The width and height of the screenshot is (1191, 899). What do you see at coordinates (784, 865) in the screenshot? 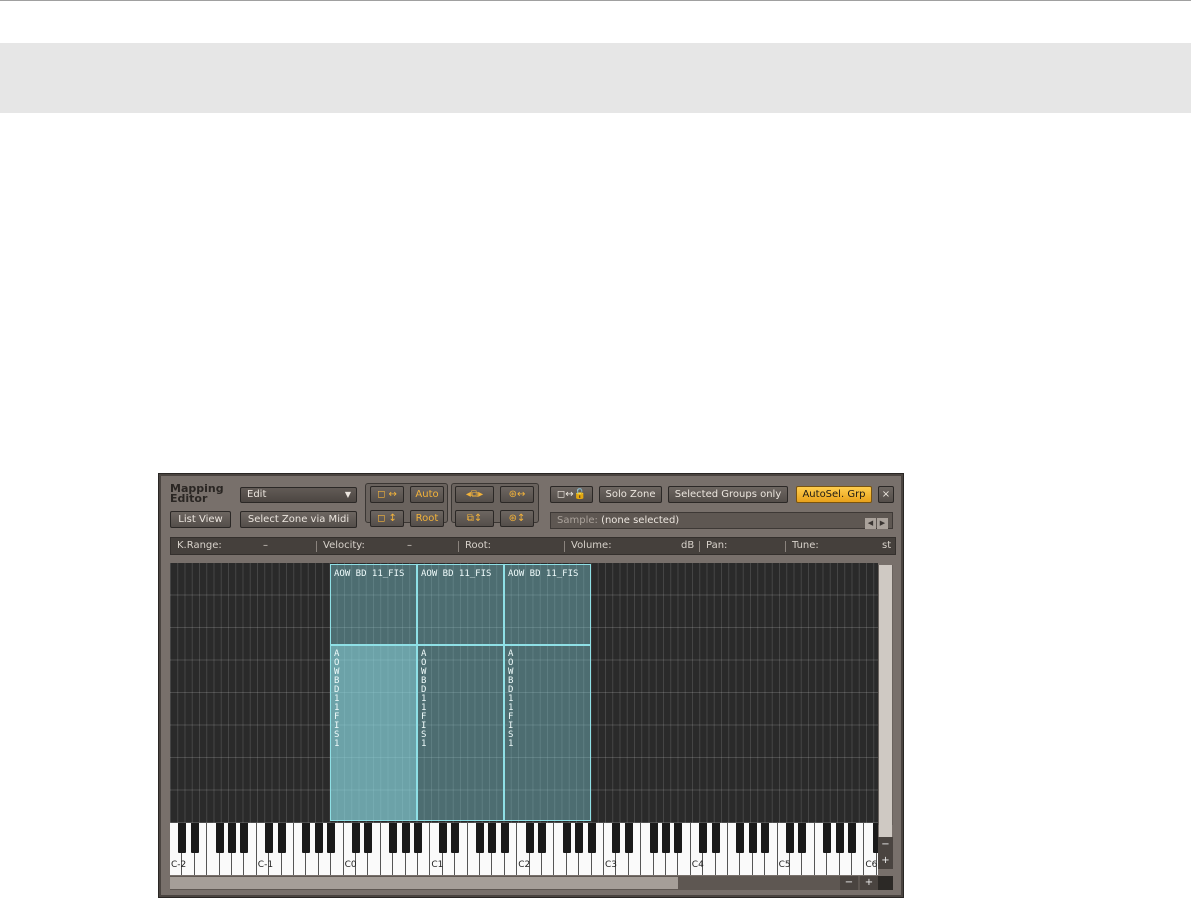
I see `octave-label: C5` at bounding box center [784, 865].